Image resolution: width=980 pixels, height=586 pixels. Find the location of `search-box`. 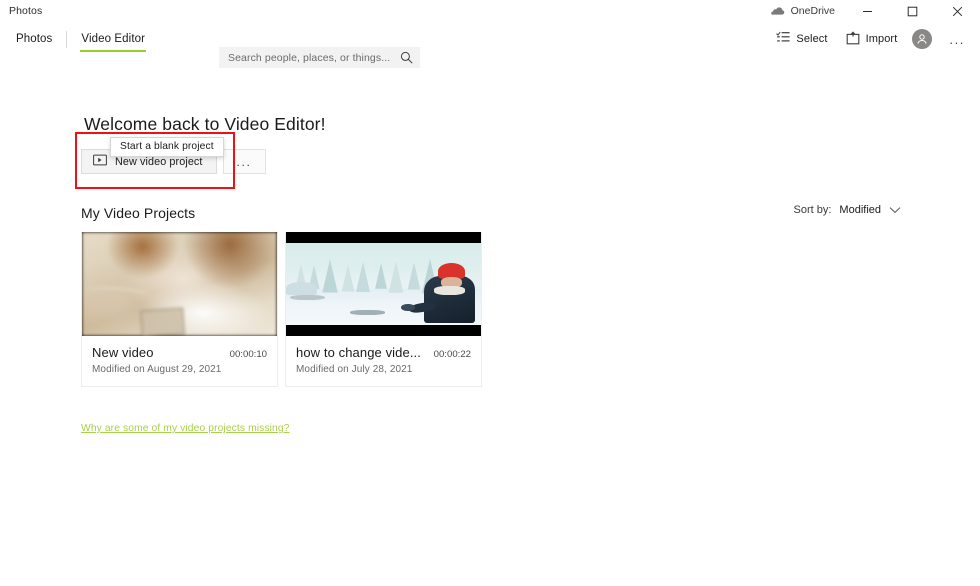

search-box is located at coordinates (319, 57).